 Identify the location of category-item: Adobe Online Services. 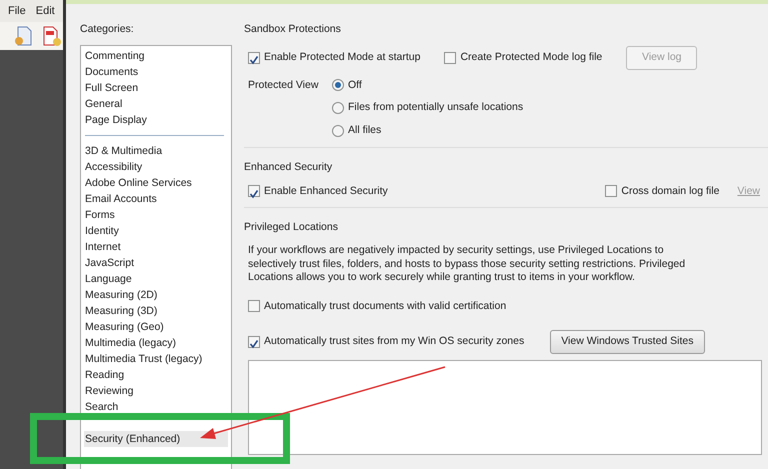
(156, 182).